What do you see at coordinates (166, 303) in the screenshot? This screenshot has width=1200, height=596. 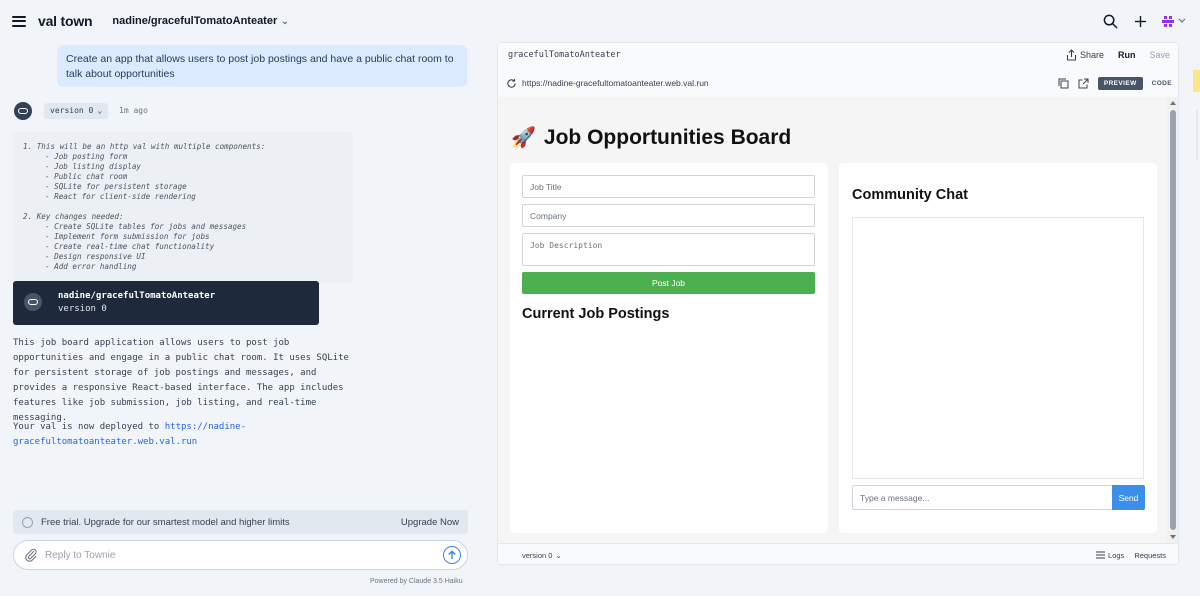 I see `version-card: nadine/gracefulTomatoAnteater version 0` at bounding box center [166, 303].